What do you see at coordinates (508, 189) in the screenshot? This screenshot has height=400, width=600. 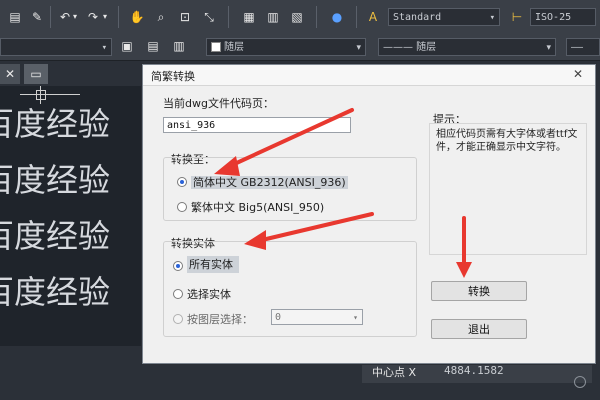 I see `hint-box: 相应代码页需有大字体或者ttf文件，才能正确显示中文字符。` at bounding box center [508, 189].